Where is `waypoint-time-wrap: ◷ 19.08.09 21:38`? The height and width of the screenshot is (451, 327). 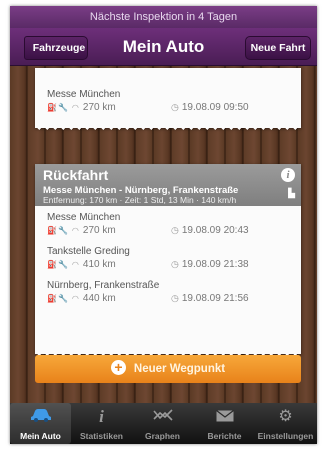 waypoint-time-wrap: ◷ 19.08.09 21:38 is located at coordinates (210, 264).